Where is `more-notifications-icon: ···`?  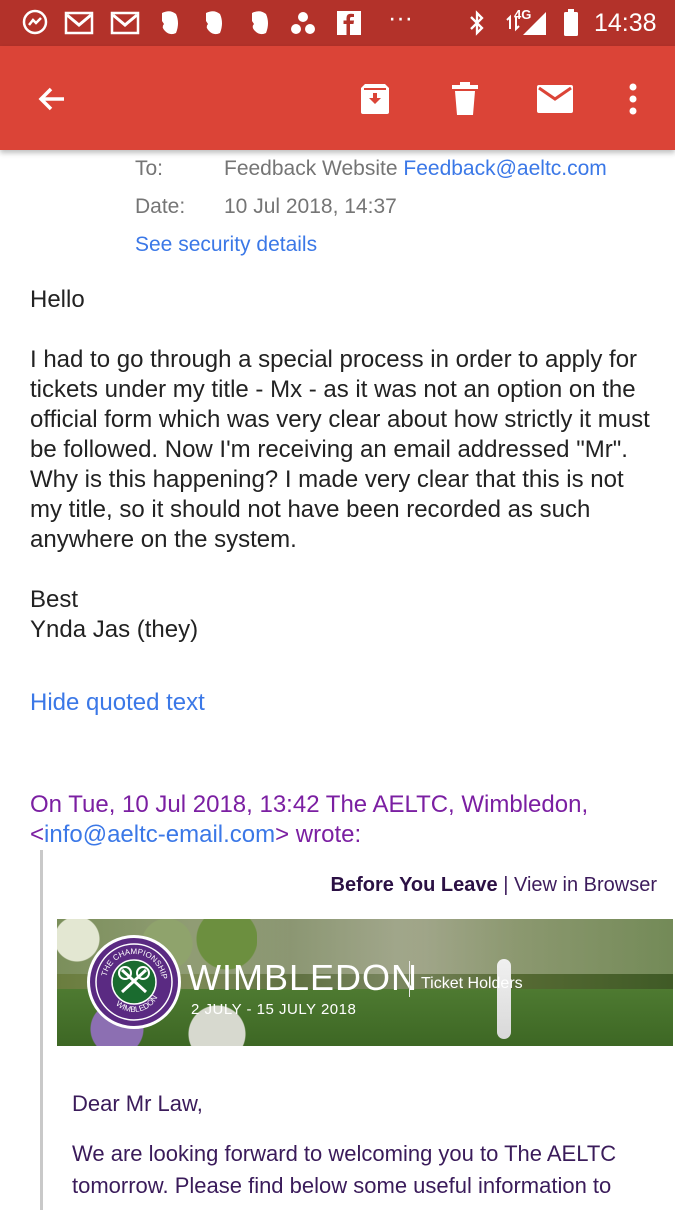 more-notifications-icon: ··· is located at coordinates (400, 18).